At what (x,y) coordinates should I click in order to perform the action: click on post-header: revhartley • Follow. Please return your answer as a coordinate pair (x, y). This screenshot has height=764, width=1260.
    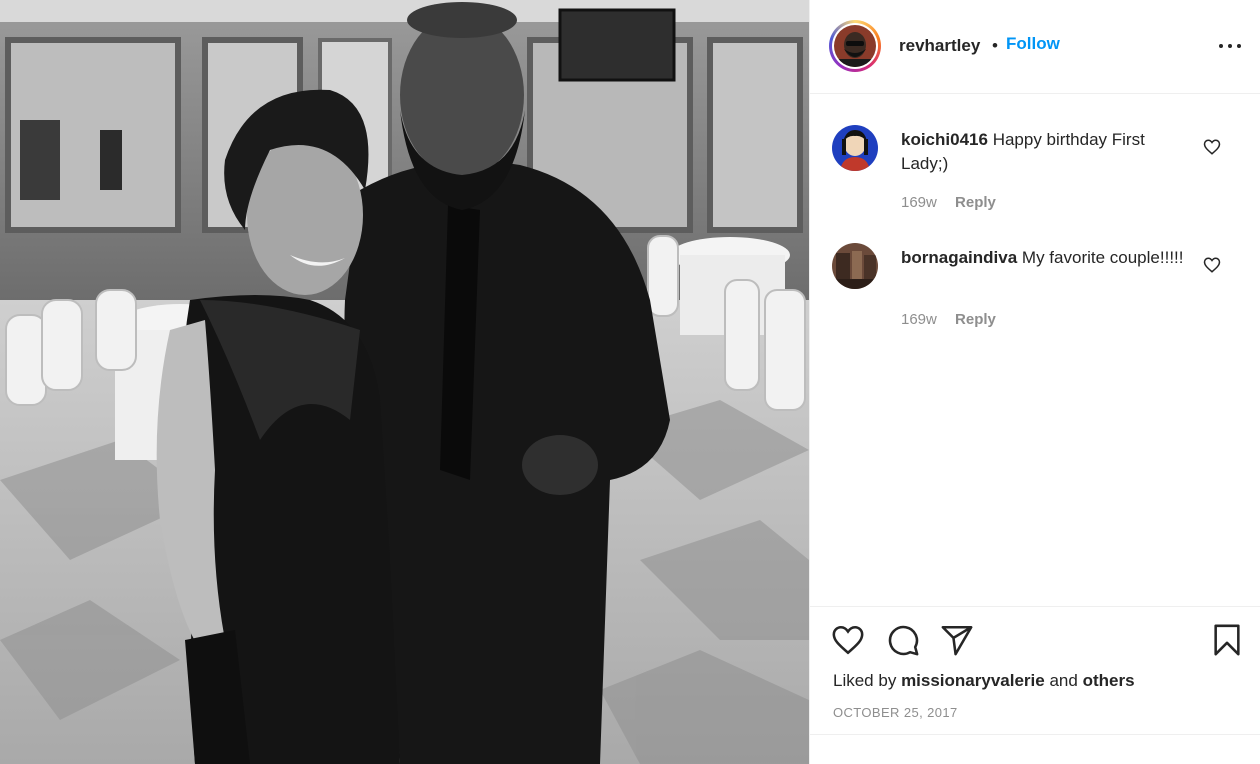
    Looking at the image, I should click on (1035, 47).